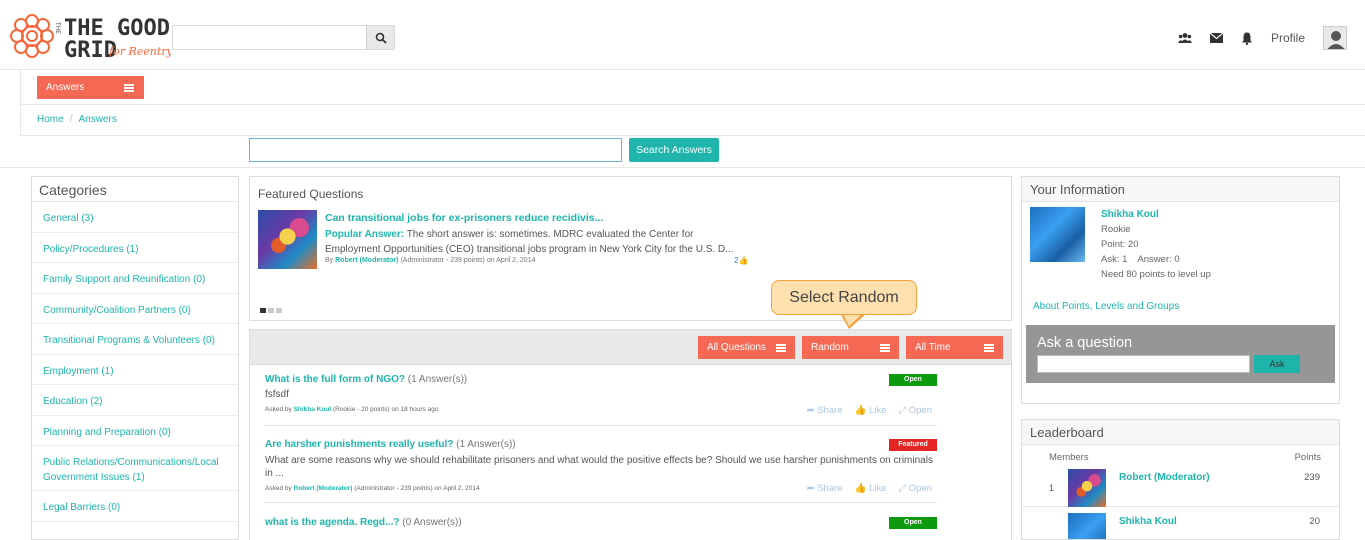 Image resolution: width=1365 pixels, height=540 pixels. Describe the element at coordinates (81, 507) in the screenshot. I see `category-link: Legal Barriers (0)` at that location.